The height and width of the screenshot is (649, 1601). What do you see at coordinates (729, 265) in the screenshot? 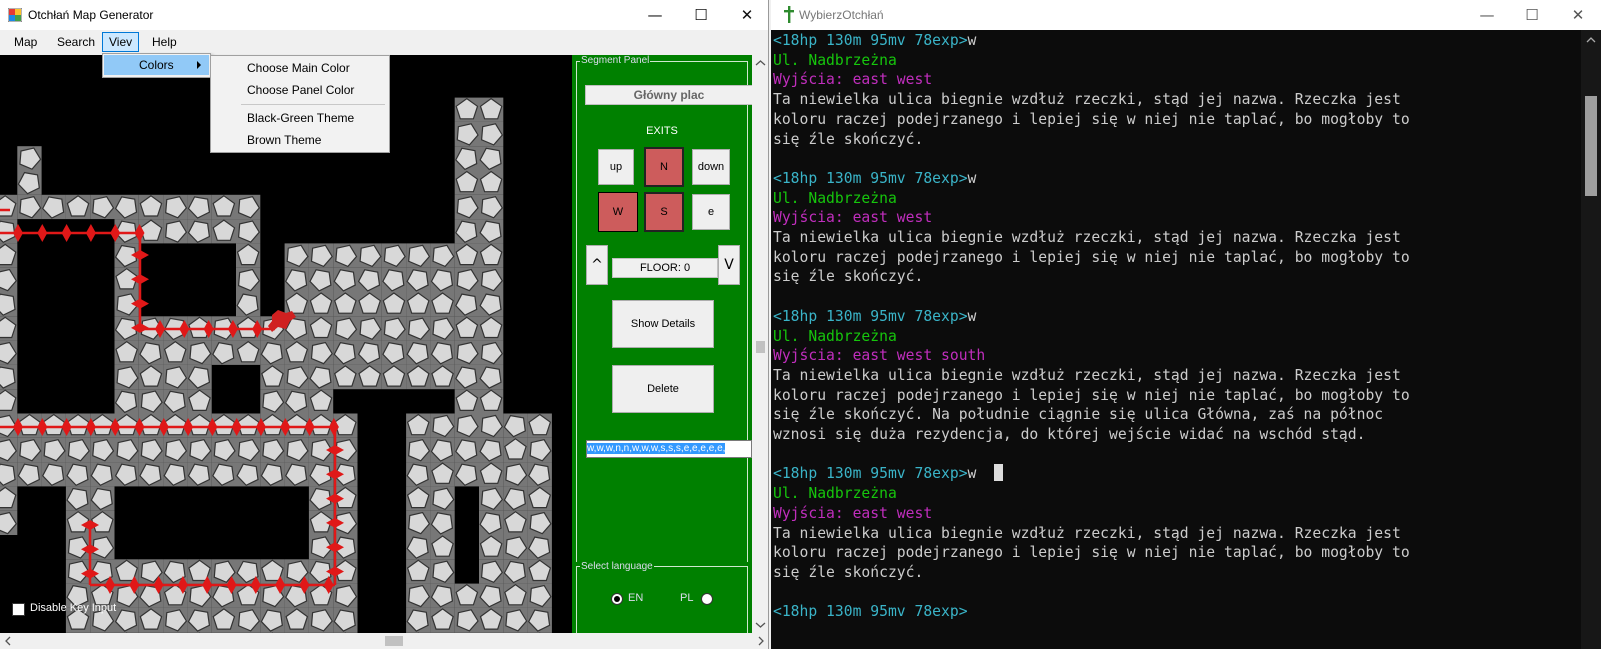
I see `floor-down-button: V` at bounding box center [729, 265].